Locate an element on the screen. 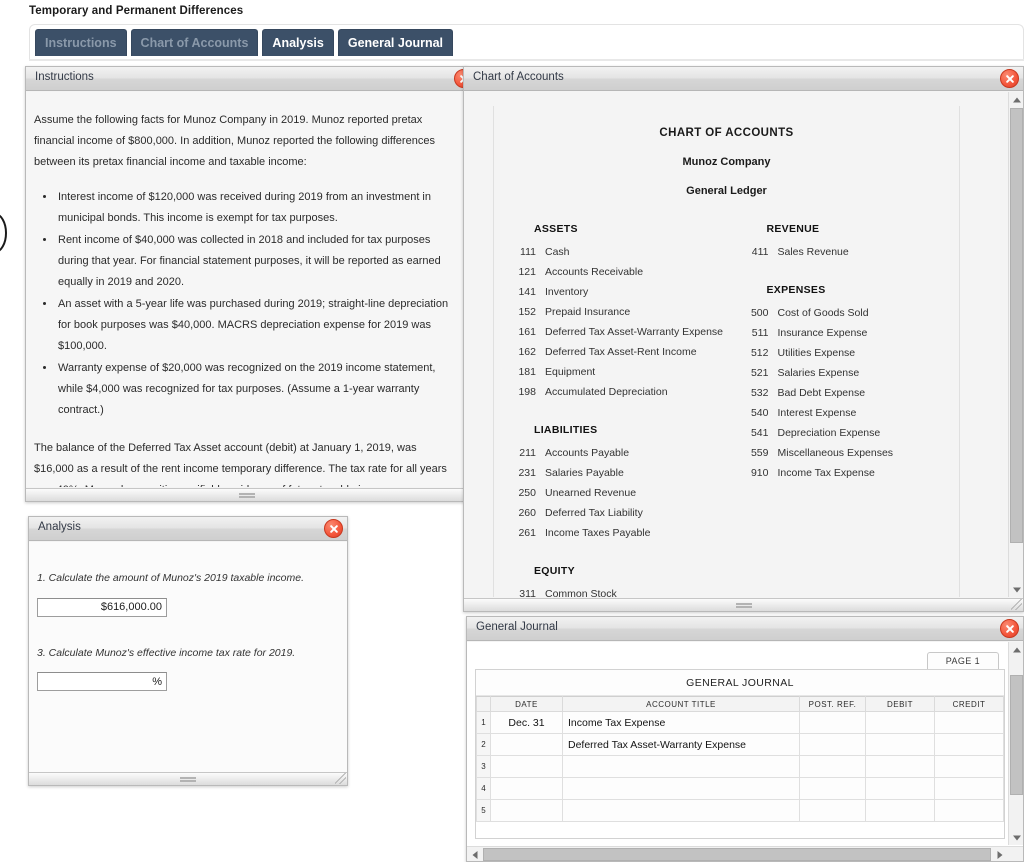 This screenshot has height=862, width=1024. gj-page-tab: PAGE 1 is located at coordinates (962, 661).